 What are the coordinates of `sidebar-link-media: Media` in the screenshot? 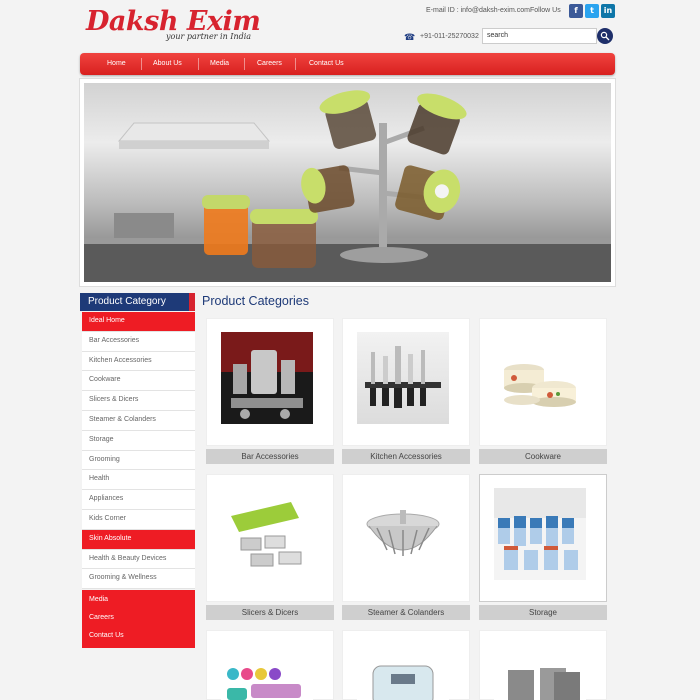 It's located at (138, 601).